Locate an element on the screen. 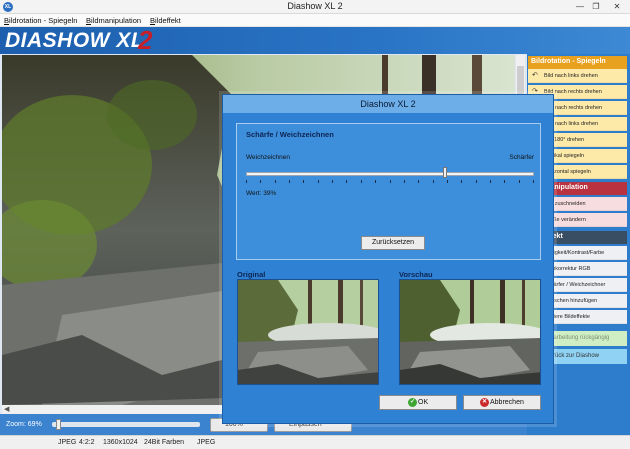  menu-label: ildmanipulation is located at coordinates (116, 20).